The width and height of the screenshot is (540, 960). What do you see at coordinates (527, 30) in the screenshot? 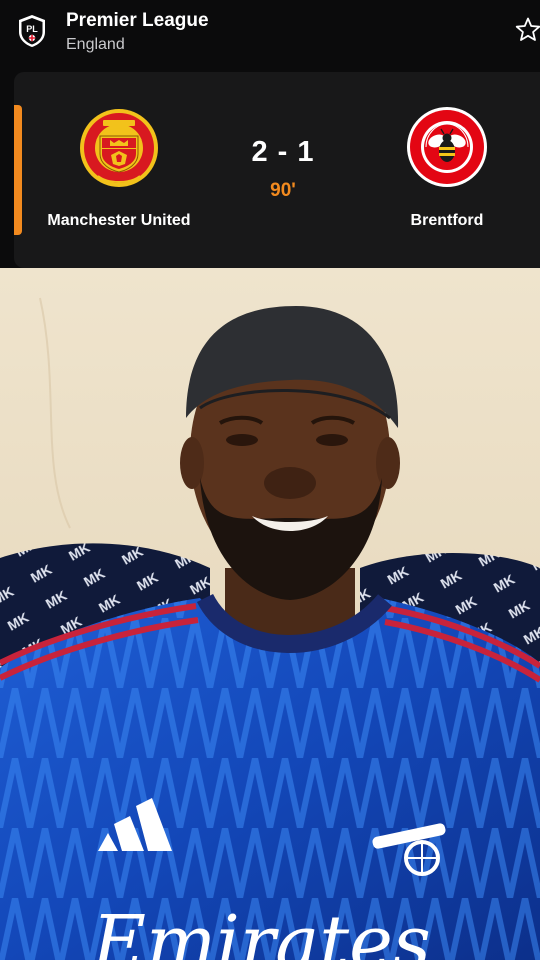
I see `star-icon` at bounding box center [527, 30].